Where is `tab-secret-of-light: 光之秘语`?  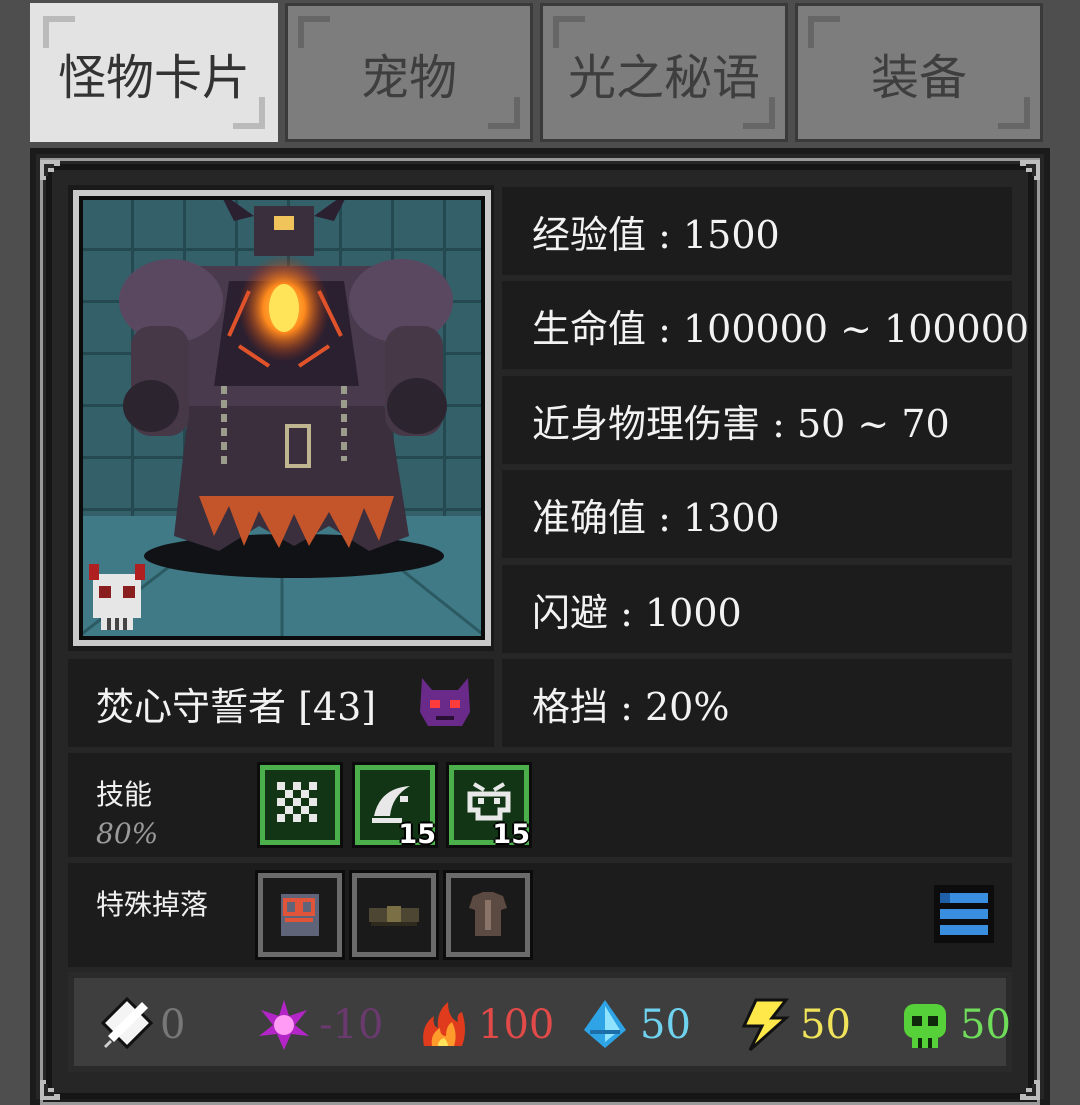
tab-secret-of-light: 光之秘语 is located at coordinates (664, 72).